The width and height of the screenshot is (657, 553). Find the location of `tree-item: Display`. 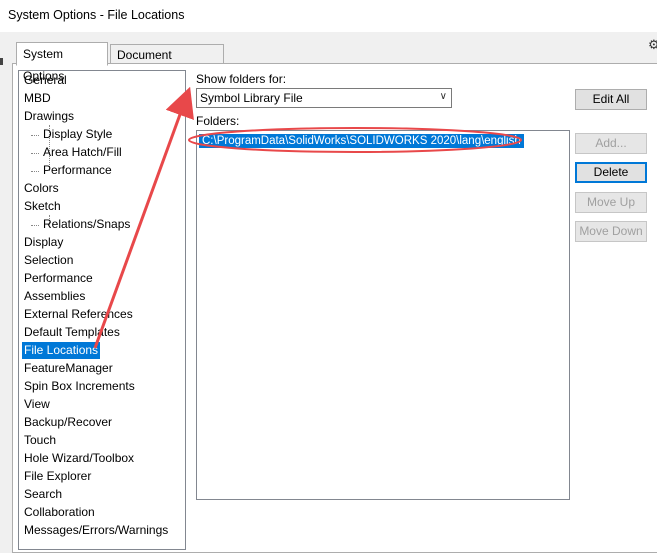

tree-item: Display is located at coordinates (43, 242).